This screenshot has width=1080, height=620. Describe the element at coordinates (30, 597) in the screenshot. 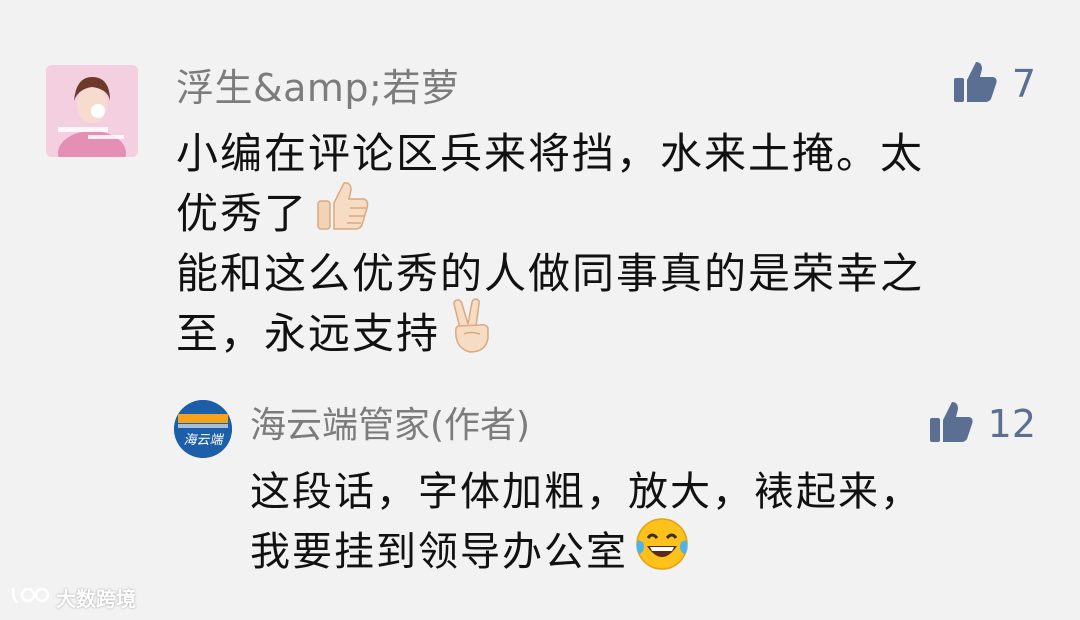

I see `brand-logo-icon` at that location.